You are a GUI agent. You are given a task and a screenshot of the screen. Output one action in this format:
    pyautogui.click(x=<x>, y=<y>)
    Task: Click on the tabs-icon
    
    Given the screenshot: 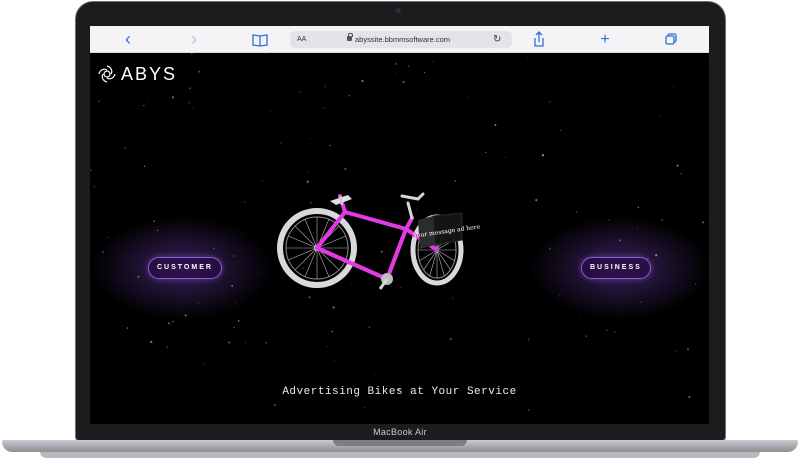 What is the action you would take?
    pyautogui.click(x=671, y=39)
    